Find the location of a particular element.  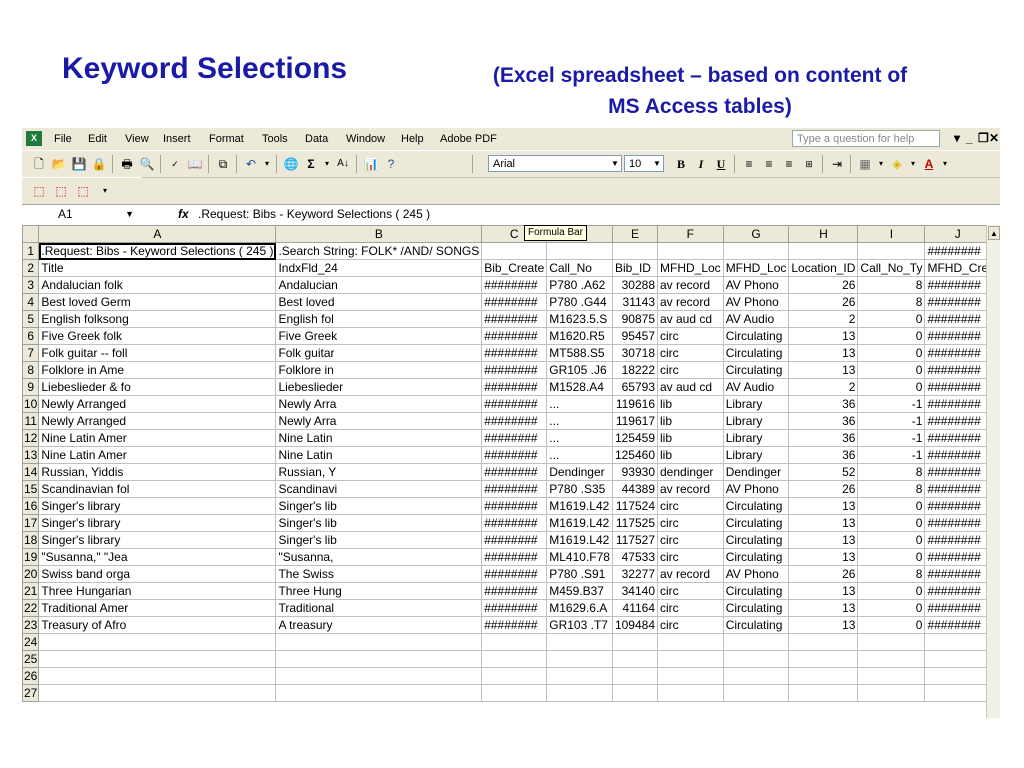

cell-g27 is located at coordinates (756, 693).